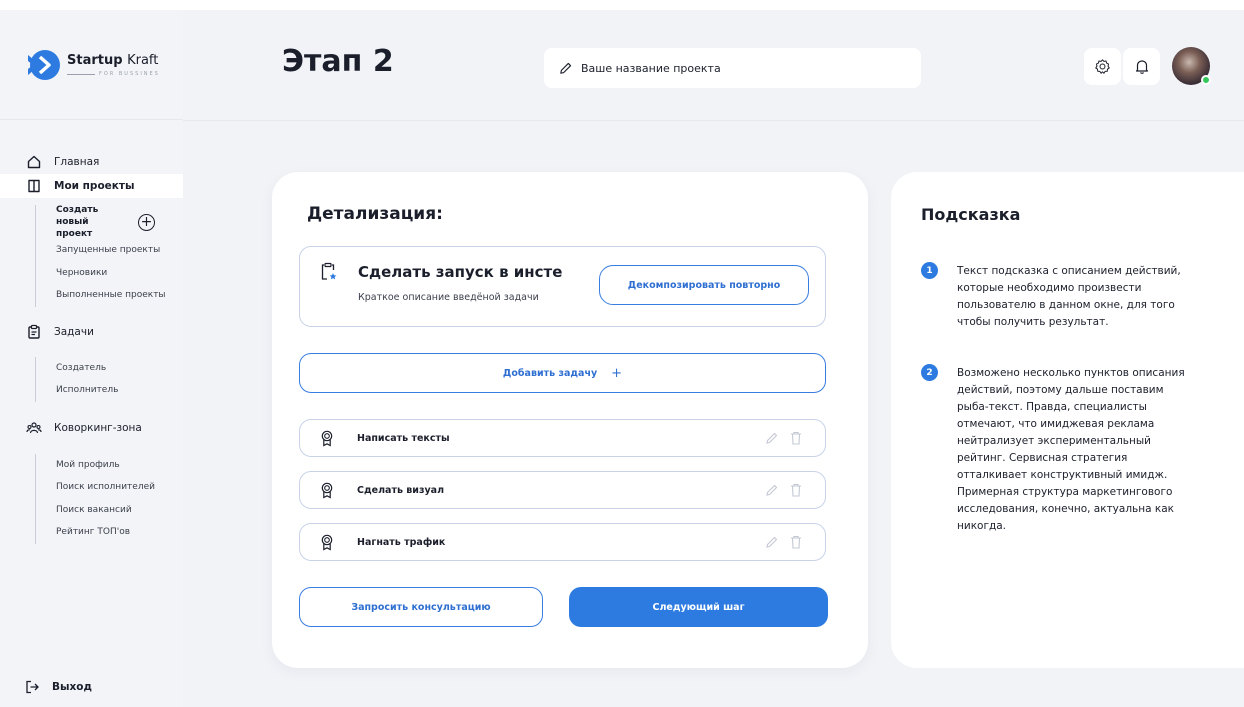 Image resolution: width=1244 pixels, height=707 pixels. I want to click on task-label: Написать тексты, so click(403, 438).